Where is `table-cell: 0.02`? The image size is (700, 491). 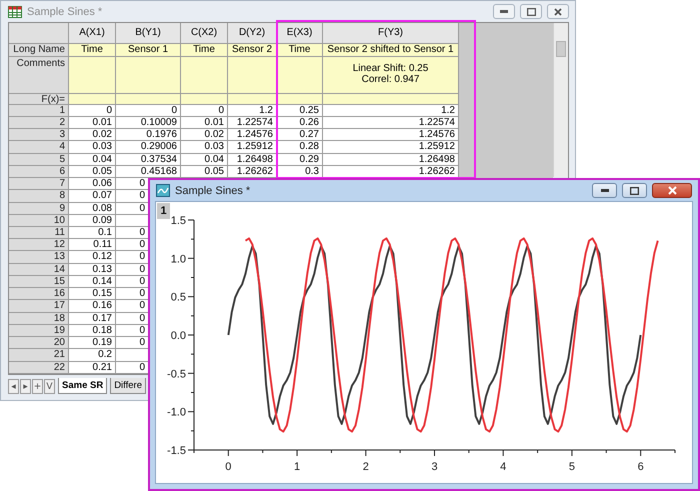
table-cell: 0.02 is located at coordinates (92, 135).